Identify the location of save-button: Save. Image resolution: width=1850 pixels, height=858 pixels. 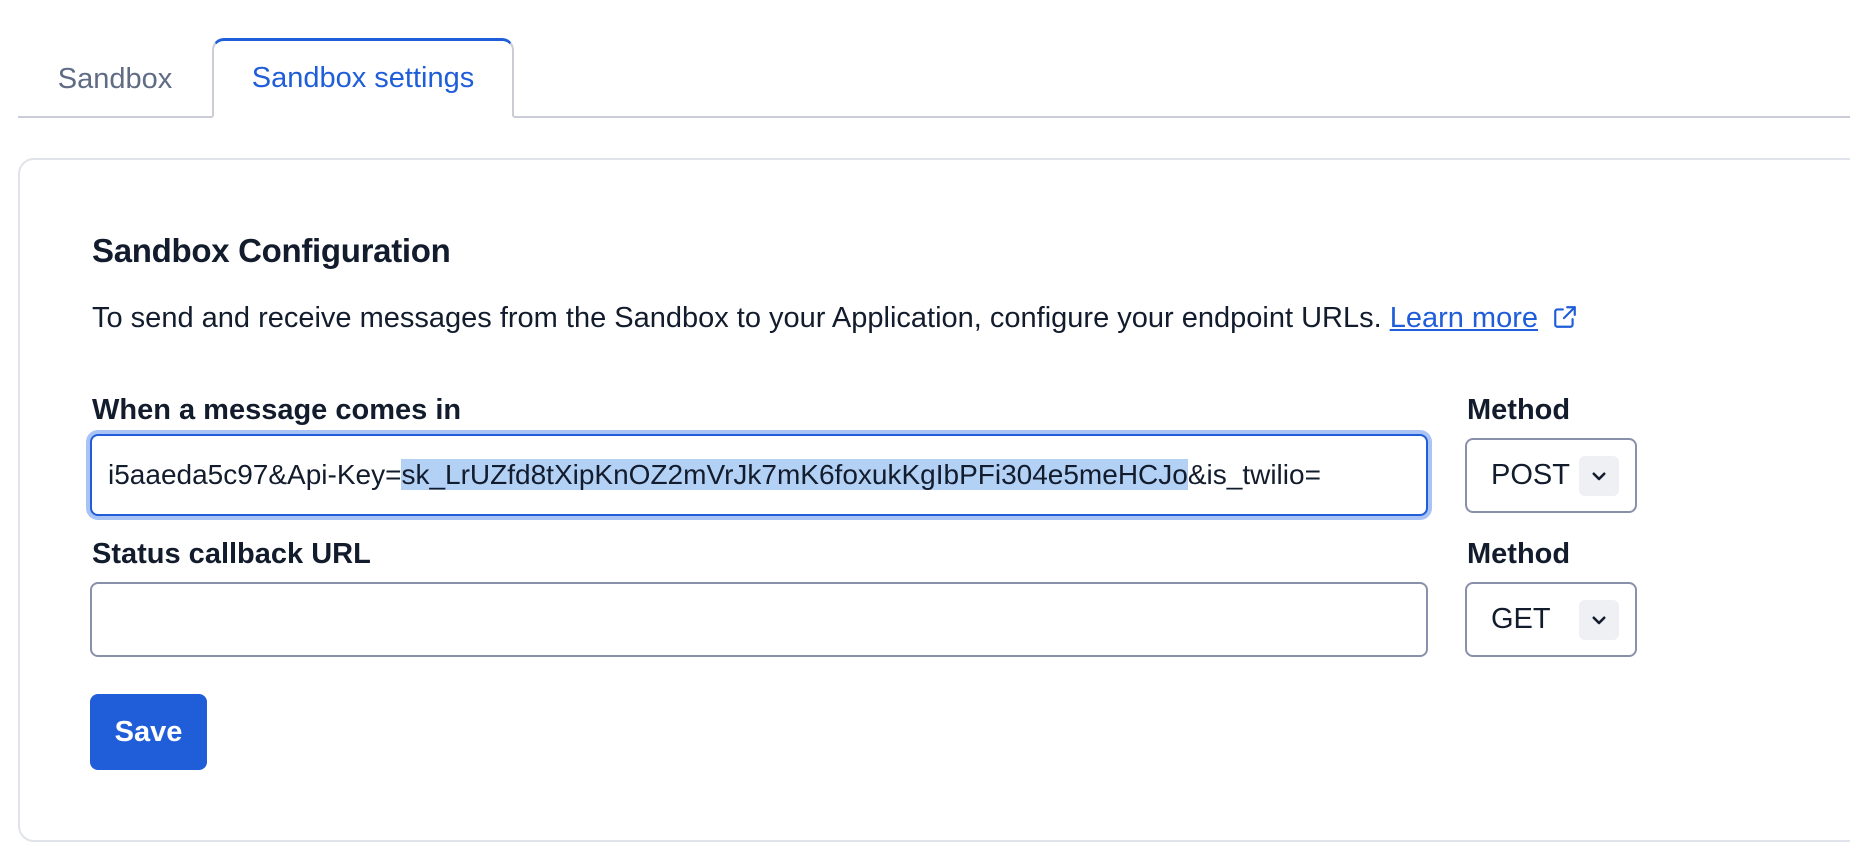
(148, 732).